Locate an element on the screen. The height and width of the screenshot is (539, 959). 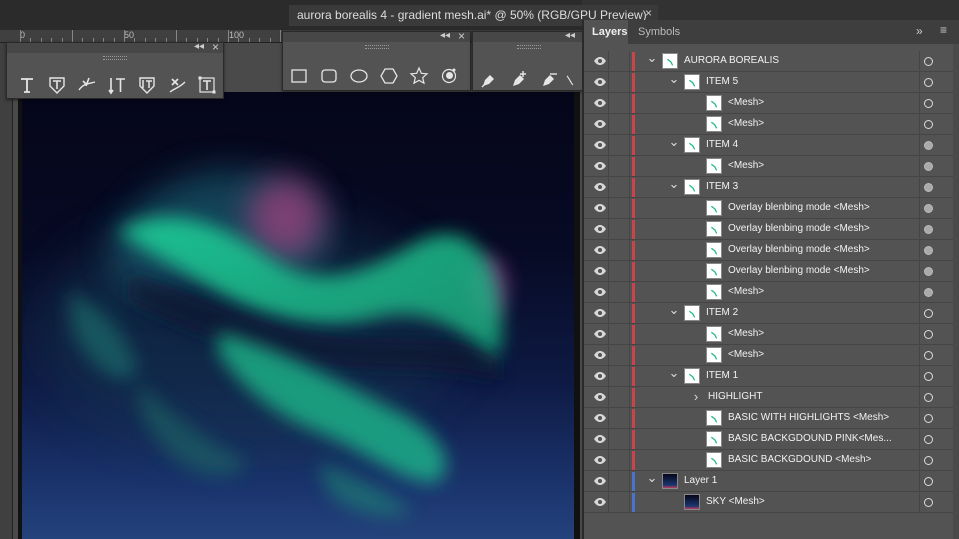
layer-name: HIGHLIGHT is located at coordinates (735, 396).